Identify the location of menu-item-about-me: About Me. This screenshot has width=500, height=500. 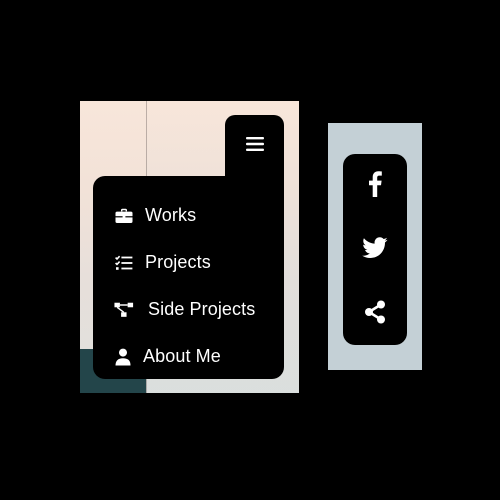
(188, 356).